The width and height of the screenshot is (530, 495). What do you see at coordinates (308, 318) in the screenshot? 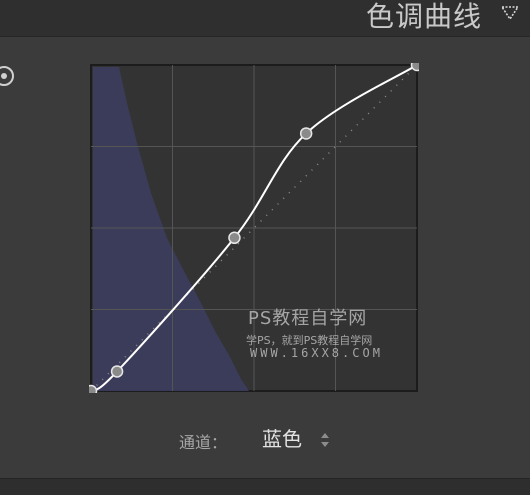
I see `watermark-title: PS教程自学网` at bounding box center [308, 318].